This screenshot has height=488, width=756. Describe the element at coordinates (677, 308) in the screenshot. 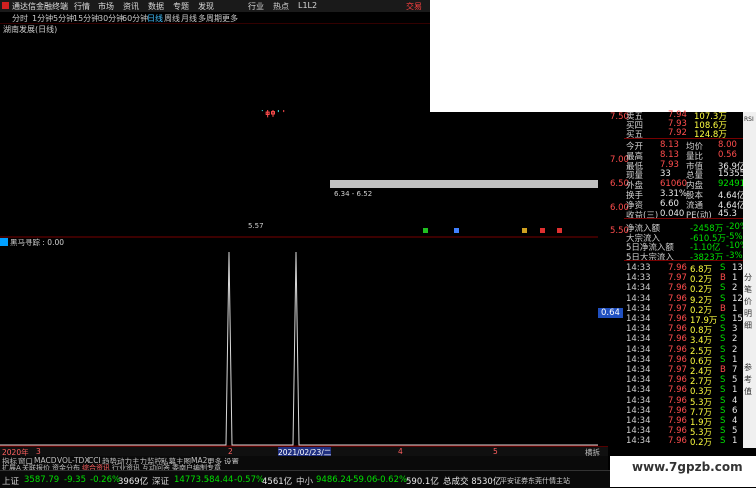

I see `tick-price: 7.97` at that location.